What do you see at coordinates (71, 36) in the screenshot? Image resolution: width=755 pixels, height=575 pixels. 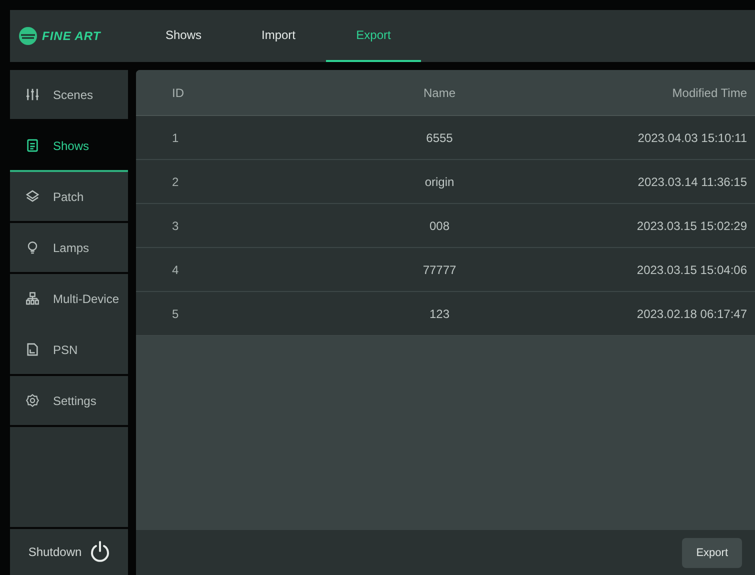 I see `logo-text: FINE ART` at bounding box center [71, 36].